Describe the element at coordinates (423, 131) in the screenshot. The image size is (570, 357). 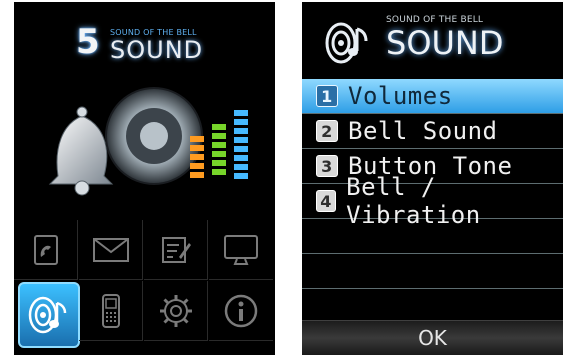
I see `menu-item-label: Bell Sound` at that location.